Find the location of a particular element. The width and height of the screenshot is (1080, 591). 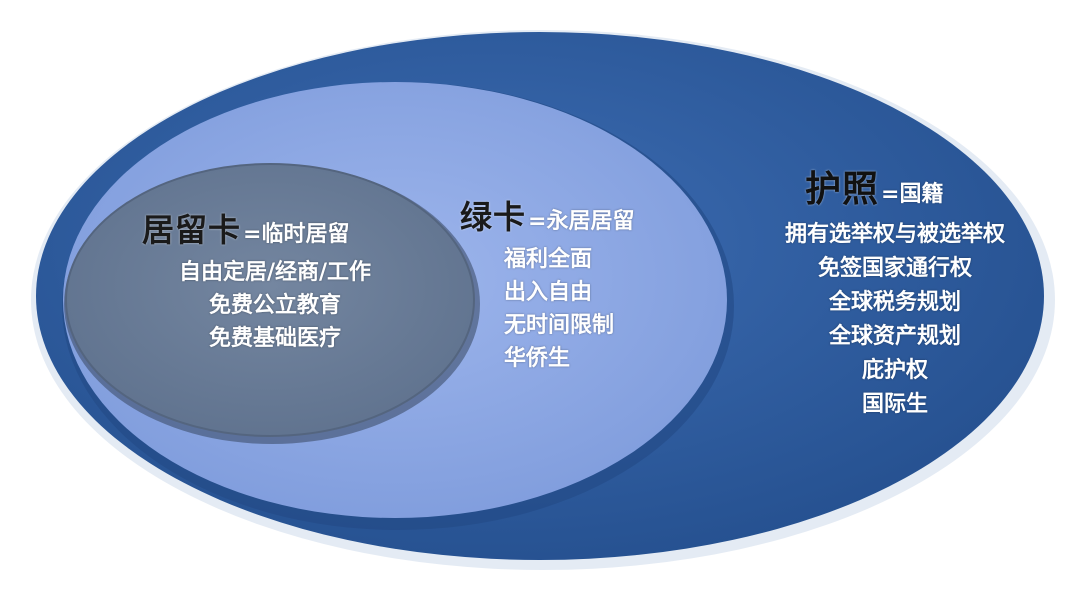

green-card-items: 福利全面 出入自由 无时间限制 华侨生 is located at coordinates (592, 309).